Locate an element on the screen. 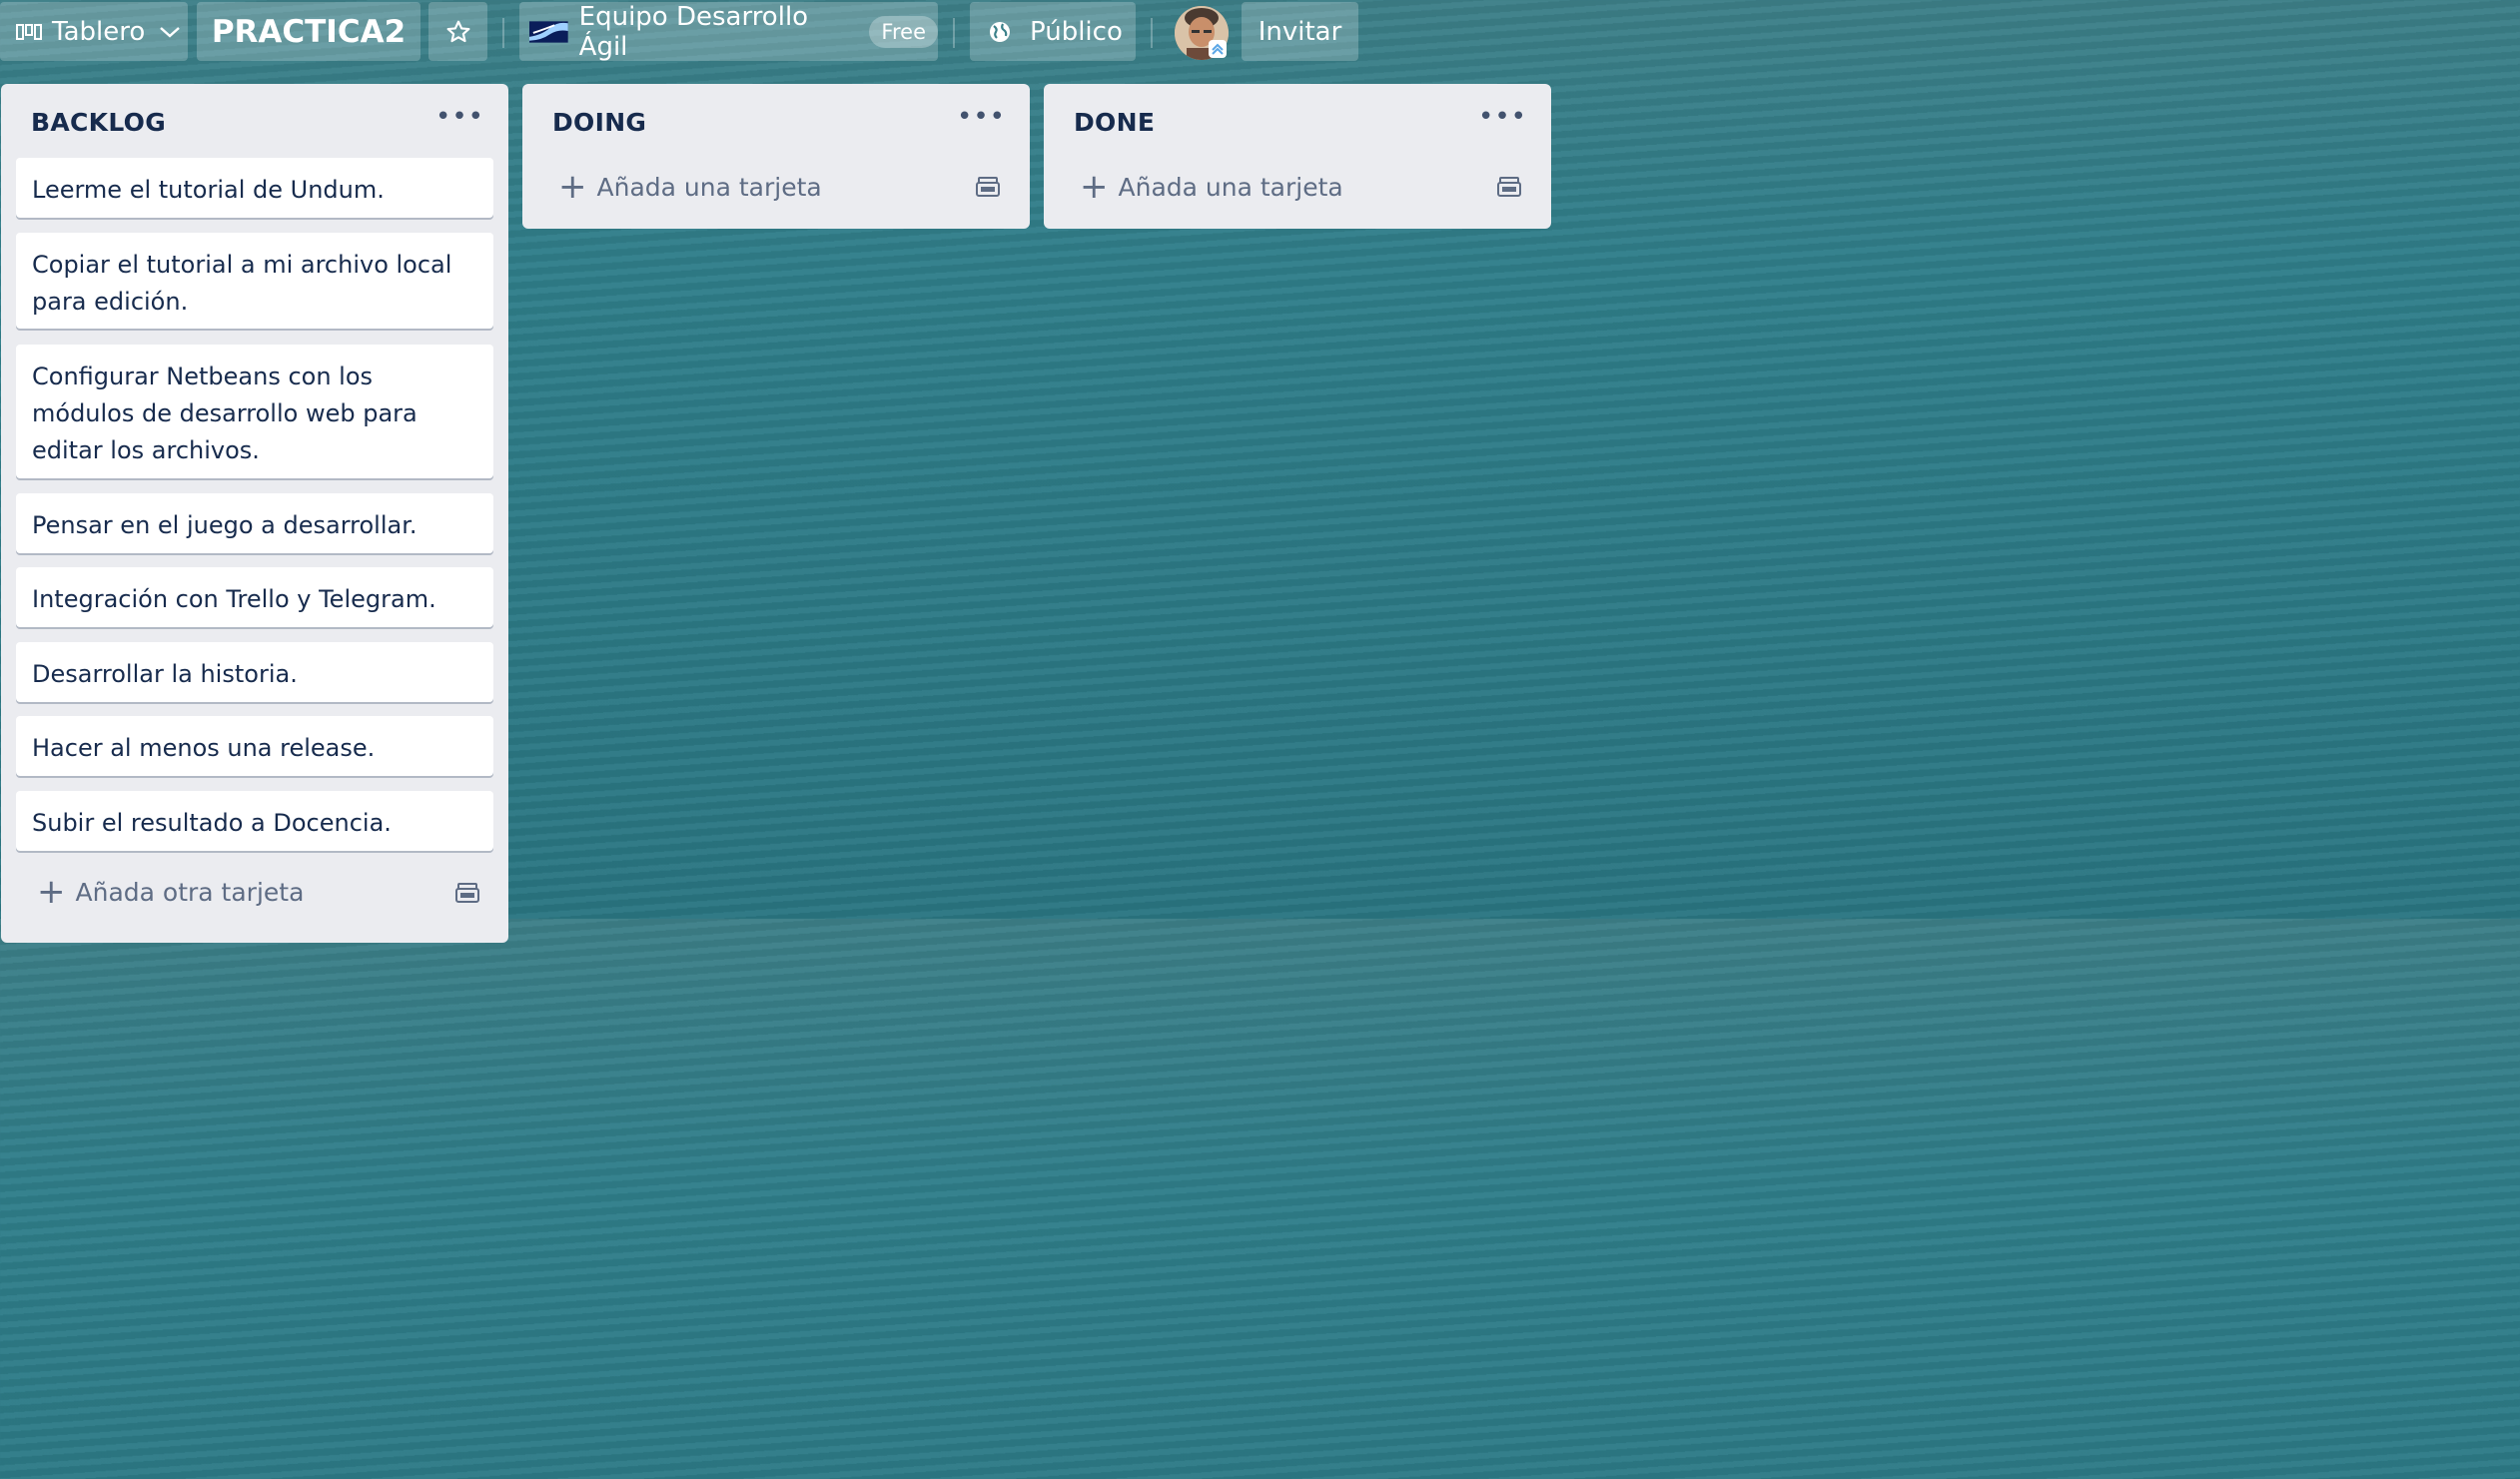 The image size is (2520, 1479). board-title: PRACTICA2 is located at coordinates (308, 31).